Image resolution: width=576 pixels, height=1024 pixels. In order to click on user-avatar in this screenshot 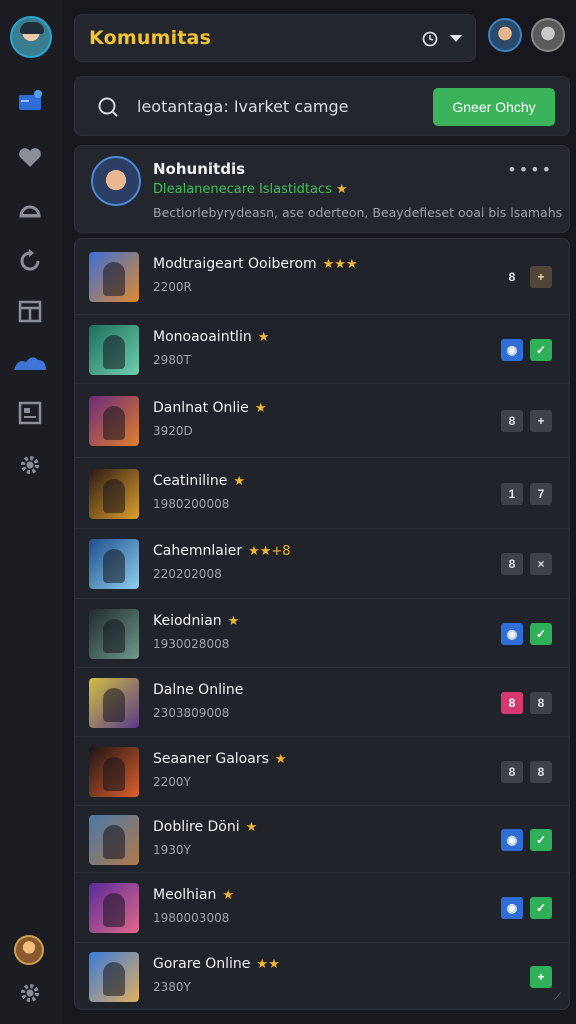, I will do `click(31, 37)`.